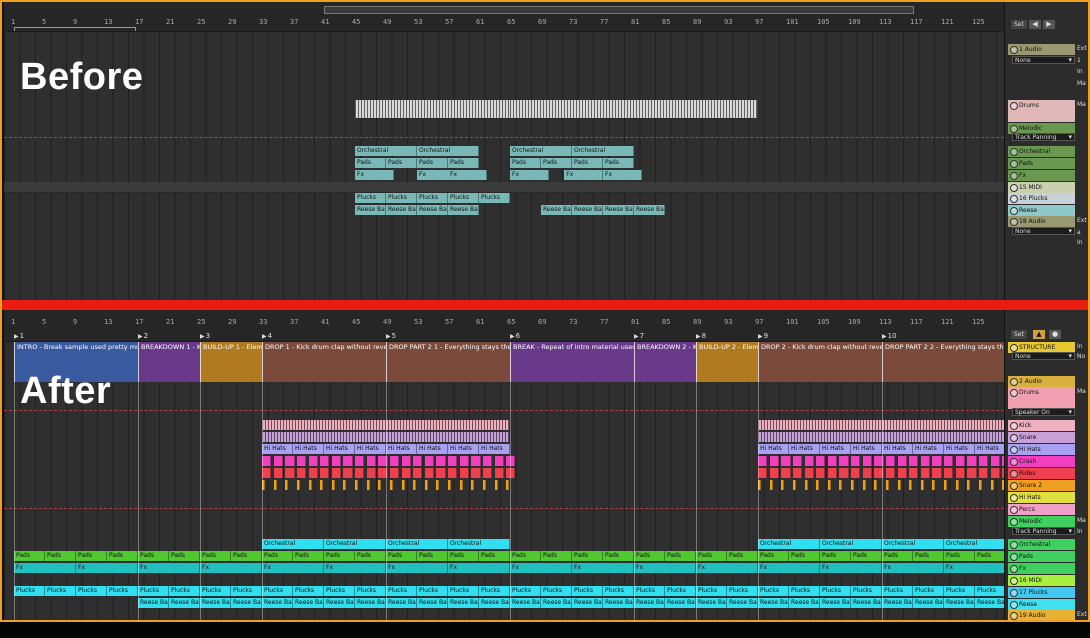 This screenshot has width=1090, height=638. Describe the element at coordinates (515, 336) in the screenshot. I see `scene-marker: 6` at that location.